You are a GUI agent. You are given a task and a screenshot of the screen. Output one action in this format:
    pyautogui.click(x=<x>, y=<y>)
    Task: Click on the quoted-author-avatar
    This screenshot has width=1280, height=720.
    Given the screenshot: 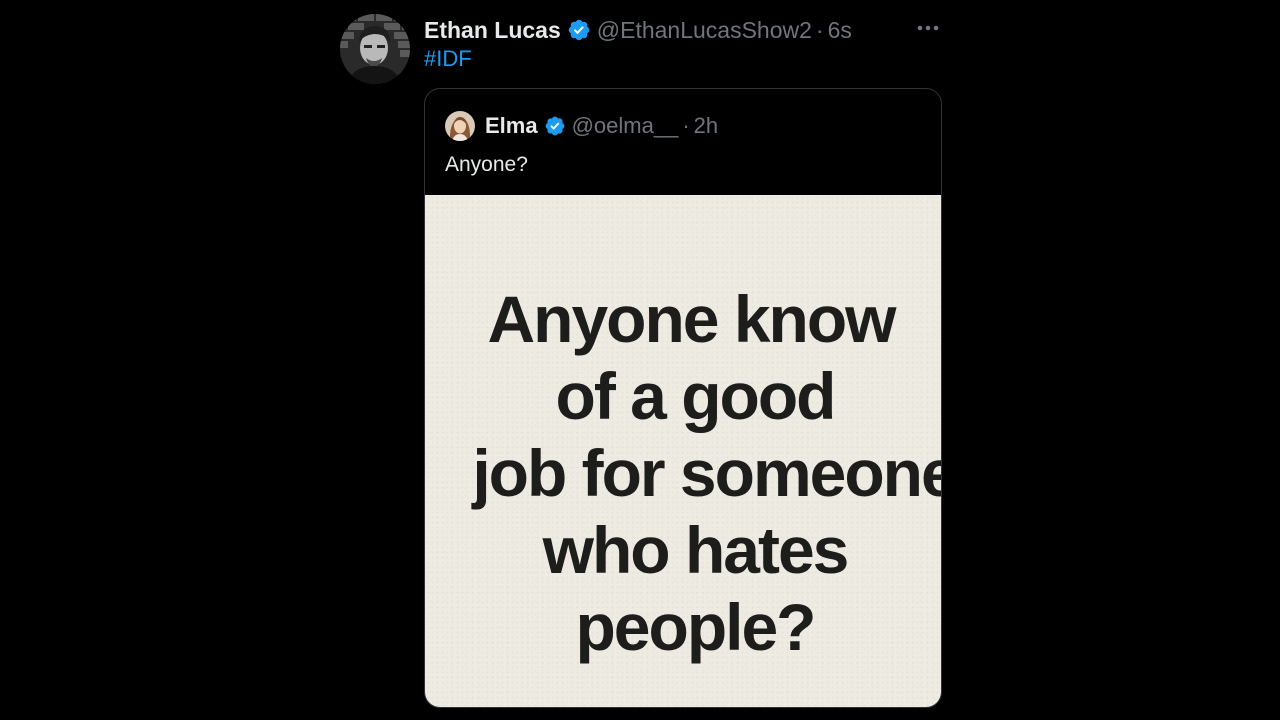 What is the action you would take?
    pyautogui.click(x=460, y=126)
    